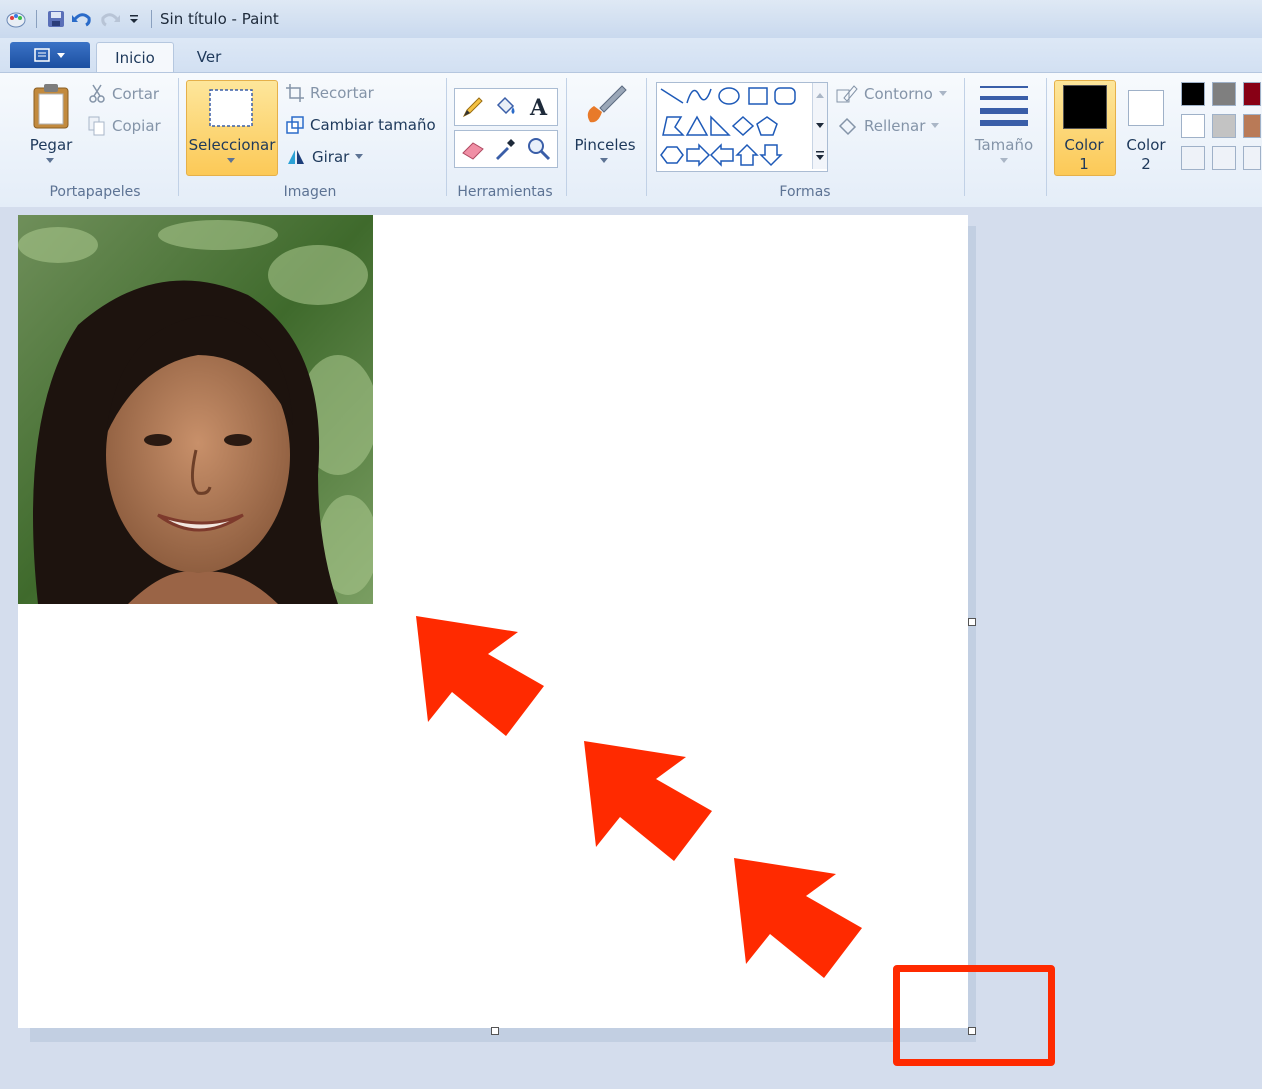  Describe the element at coordinates (82, 19) in the screenshot. I see `undo-icon` at that location.